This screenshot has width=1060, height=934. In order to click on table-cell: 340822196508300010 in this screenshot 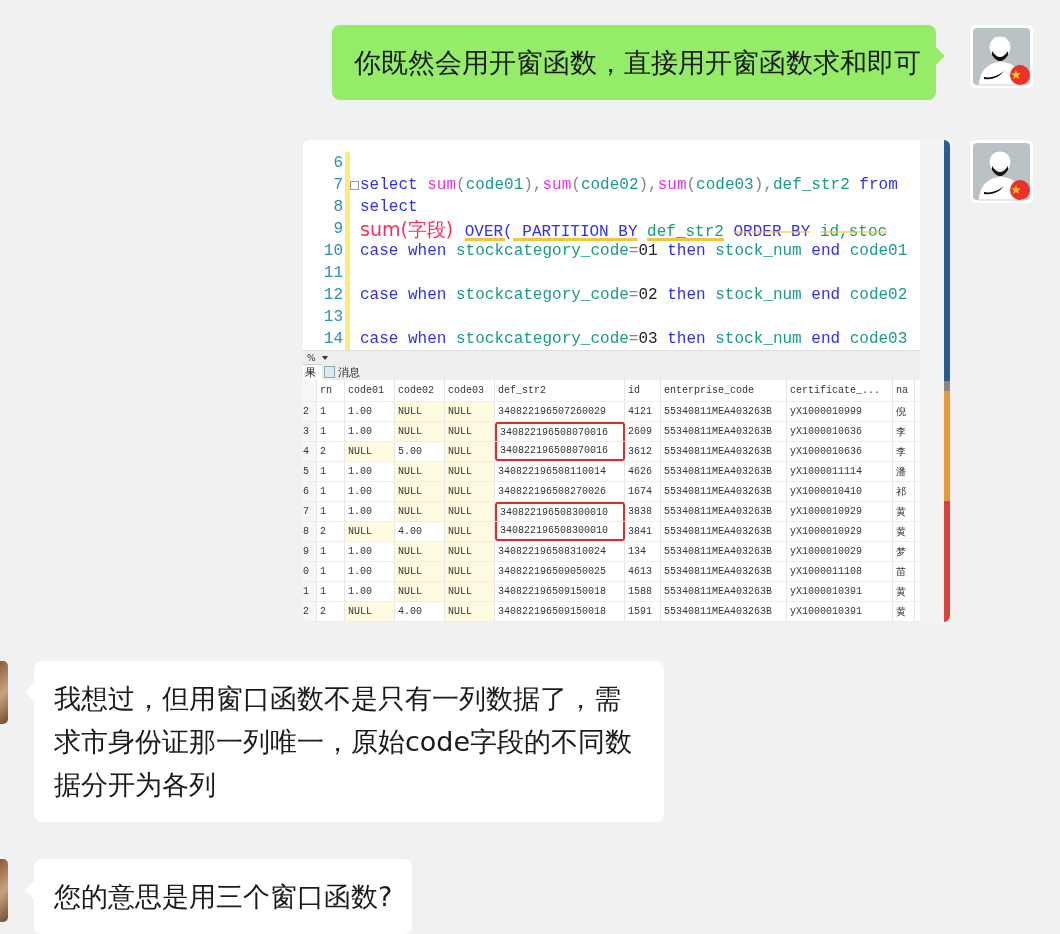, I will do `click(560, 511)`.